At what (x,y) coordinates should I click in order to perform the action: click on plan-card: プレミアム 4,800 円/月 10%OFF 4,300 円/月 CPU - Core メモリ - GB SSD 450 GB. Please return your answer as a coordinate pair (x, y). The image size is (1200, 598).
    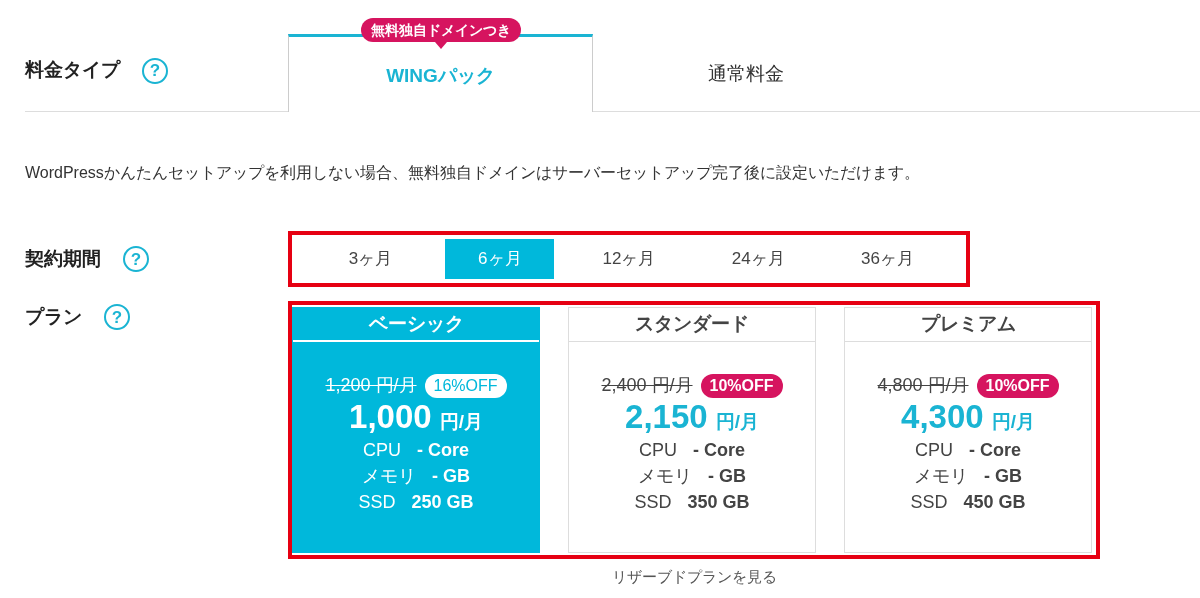
    Looking at the image, I should click on (968, 430).